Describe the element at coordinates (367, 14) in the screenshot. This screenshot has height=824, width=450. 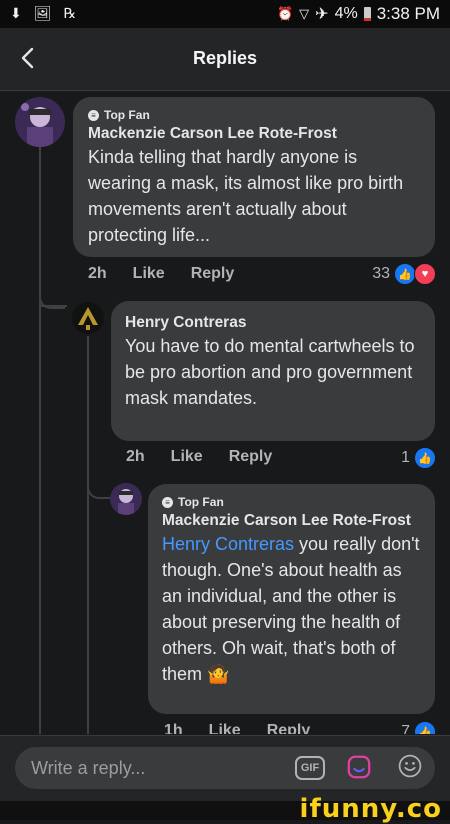
I see `battery-icon` at that location.